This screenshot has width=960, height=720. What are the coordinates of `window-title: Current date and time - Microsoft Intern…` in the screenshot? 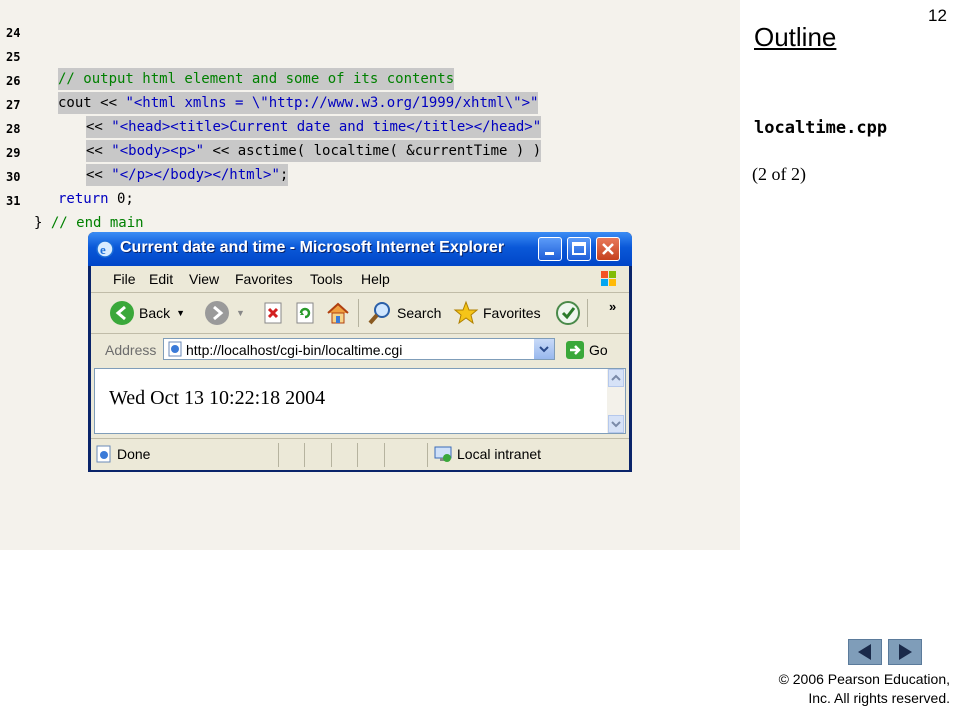 It's located at (312, 247).